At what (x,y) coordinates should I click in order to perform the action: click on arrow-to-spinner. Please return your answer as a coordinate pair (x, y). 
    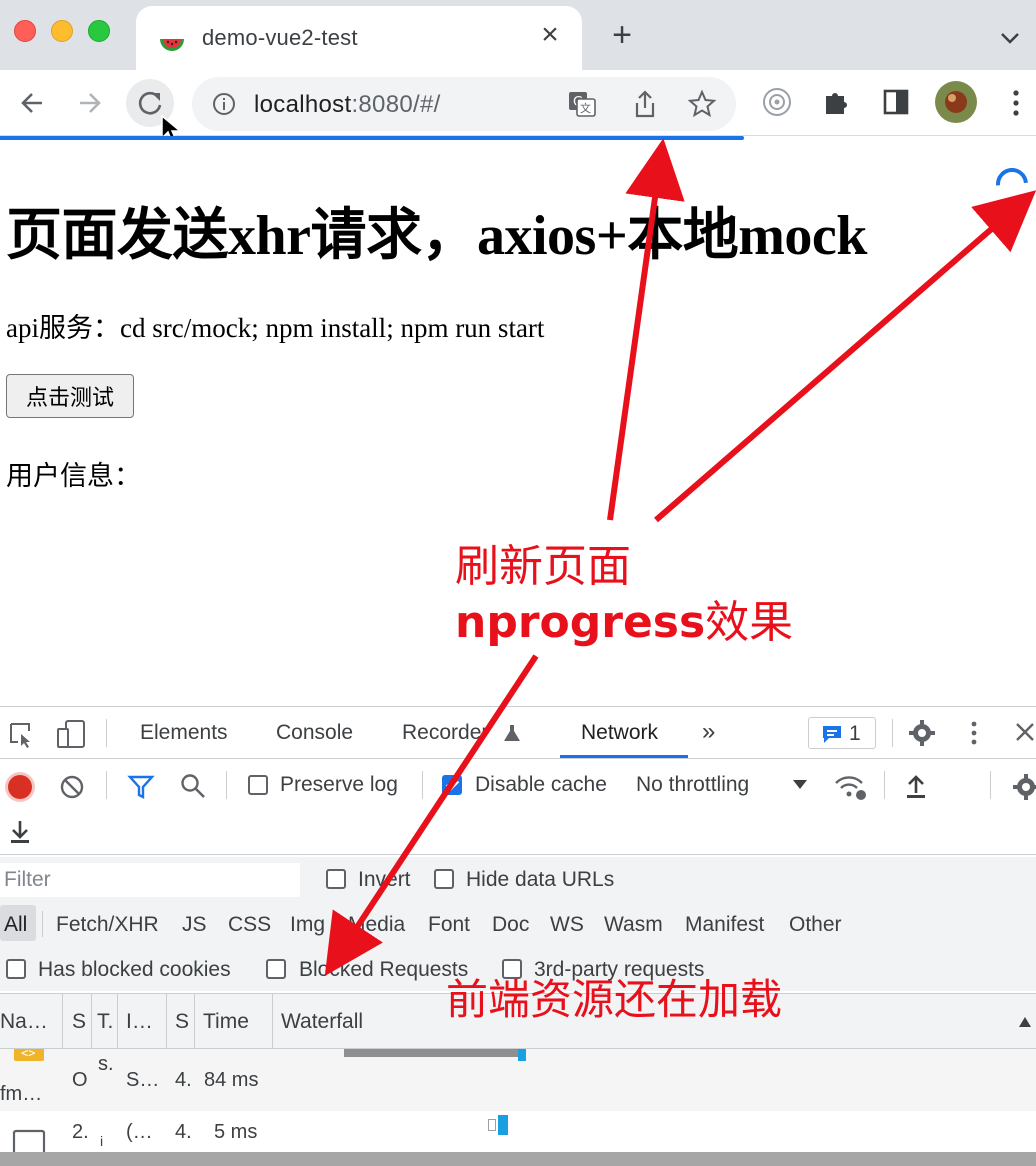
    Looking at the image, I should click on (845, 356).